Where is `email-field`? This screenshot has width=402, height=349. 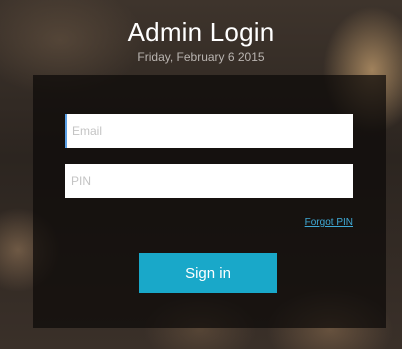
email-field is located at coordinates (209, 131).